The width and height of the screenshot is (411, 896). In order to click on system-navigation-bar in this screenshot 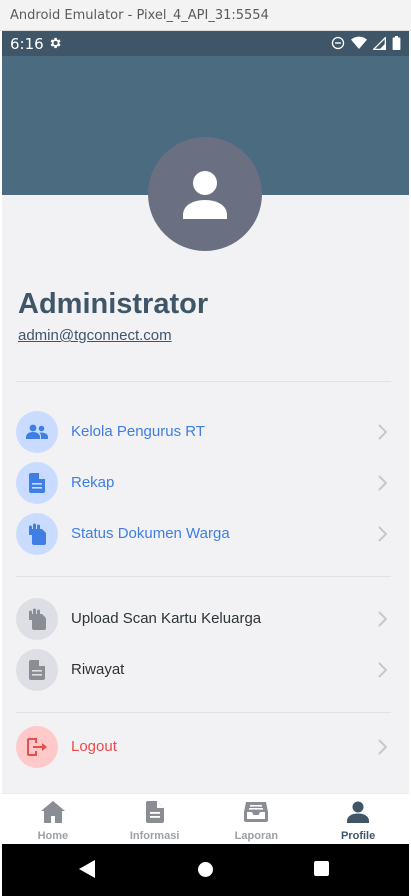, I will do `click(205, 870)`.